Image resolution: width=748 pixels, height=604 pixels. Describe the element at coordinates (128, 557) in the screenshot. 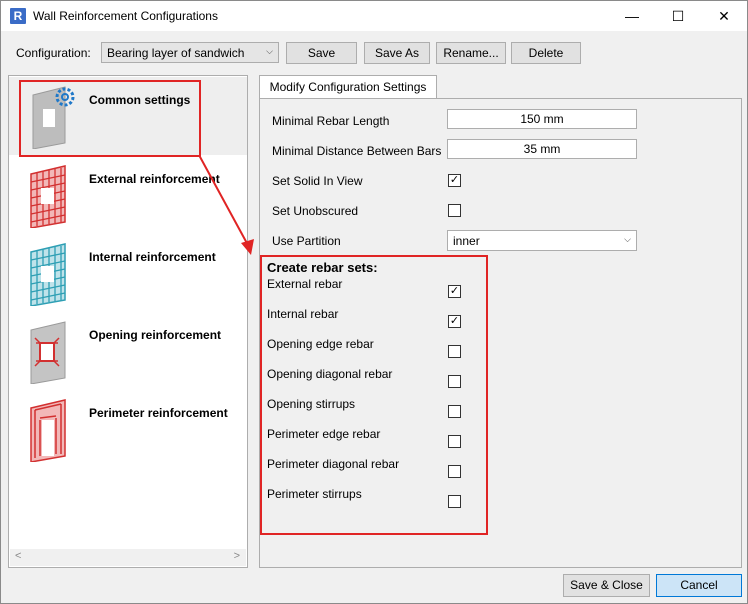

I see `horizontal-scrollbar: < >` at that location.